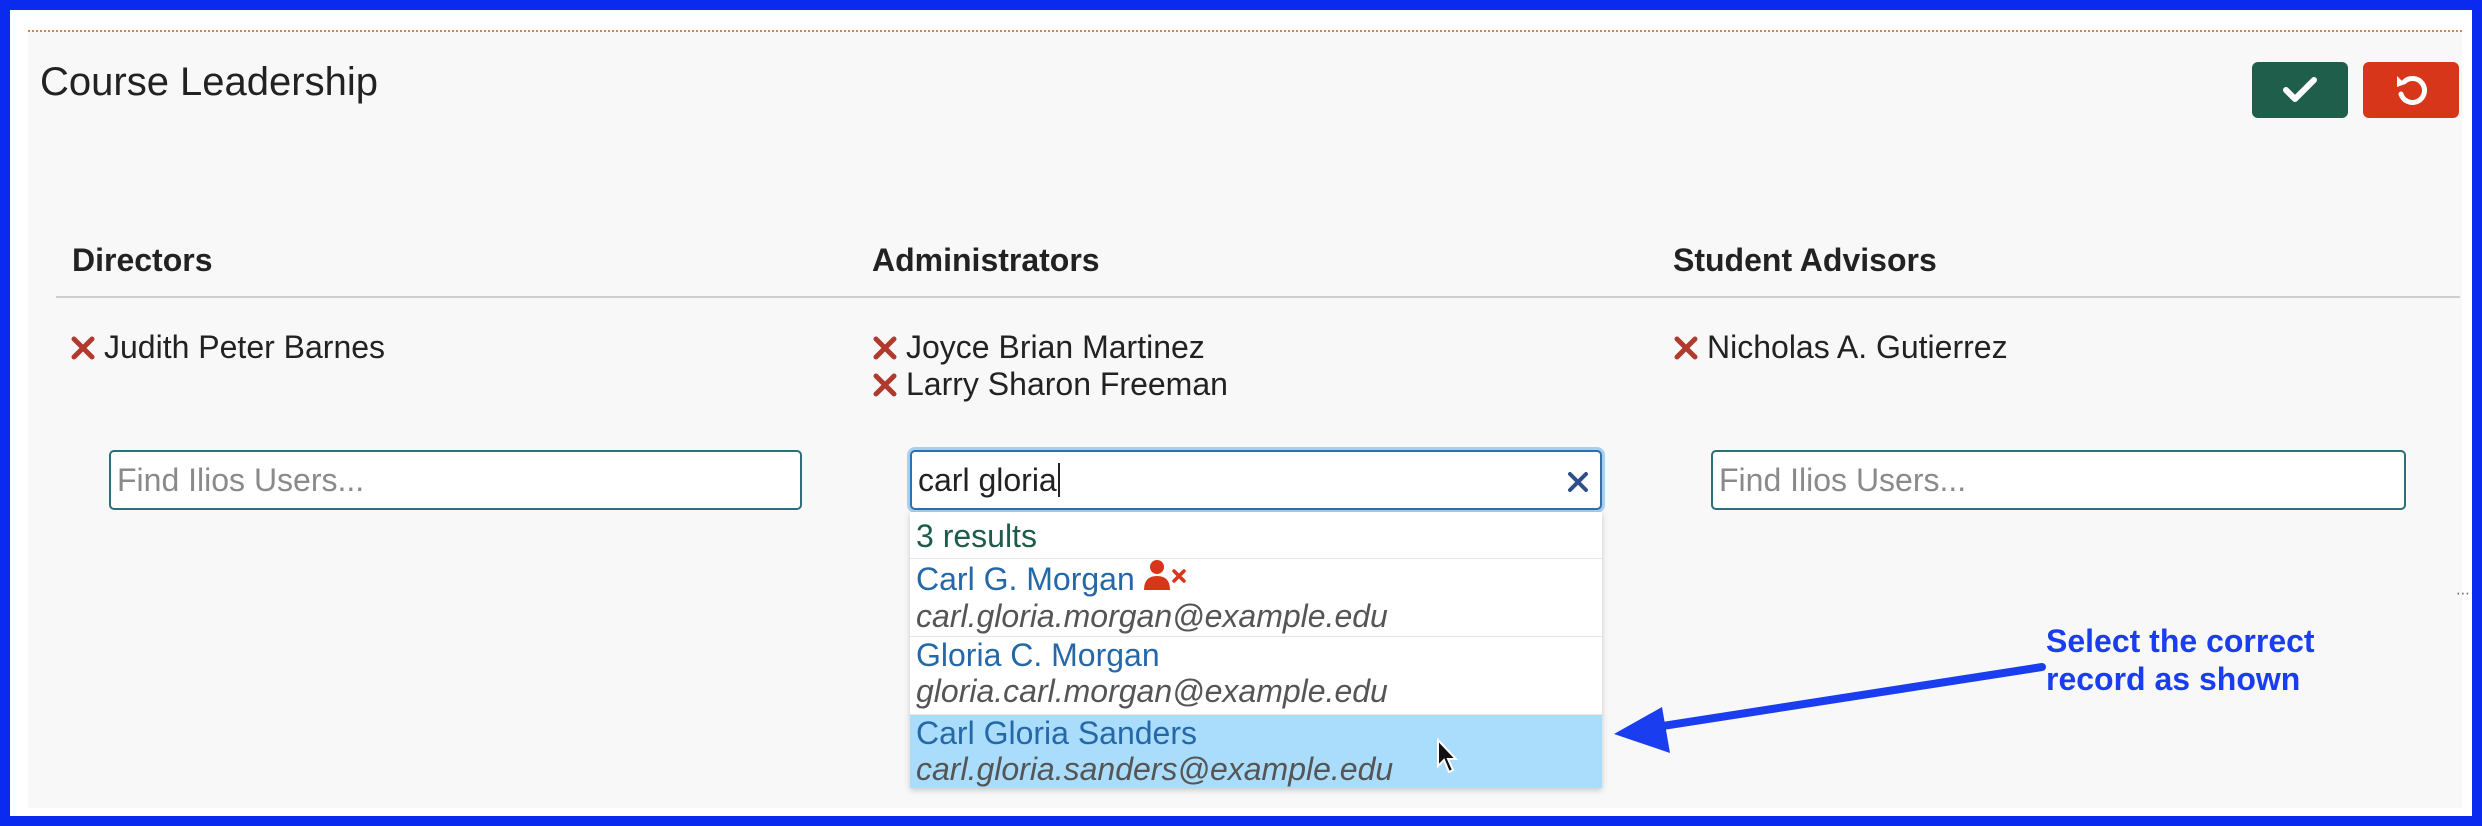 Image resolution: width=2482 pixels, height=826 pixels. Describe the element at coordinates (1152, 616) in the screenshot. I see `result-email: carl.gloria.morgan@example.edu` at that location.